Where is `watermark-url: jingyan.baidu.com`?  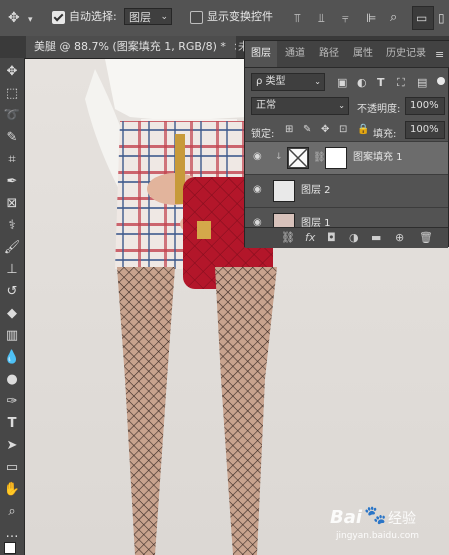 watermark-url: jingyan.baidu.com is located at coordinates (378, 536).